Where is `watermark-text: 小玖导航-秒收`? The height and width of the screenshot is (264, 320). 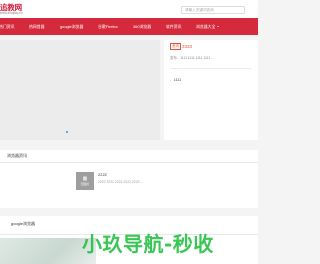
watermark-text: 小玖导航-秒收 is located at coordinates (148, 244).